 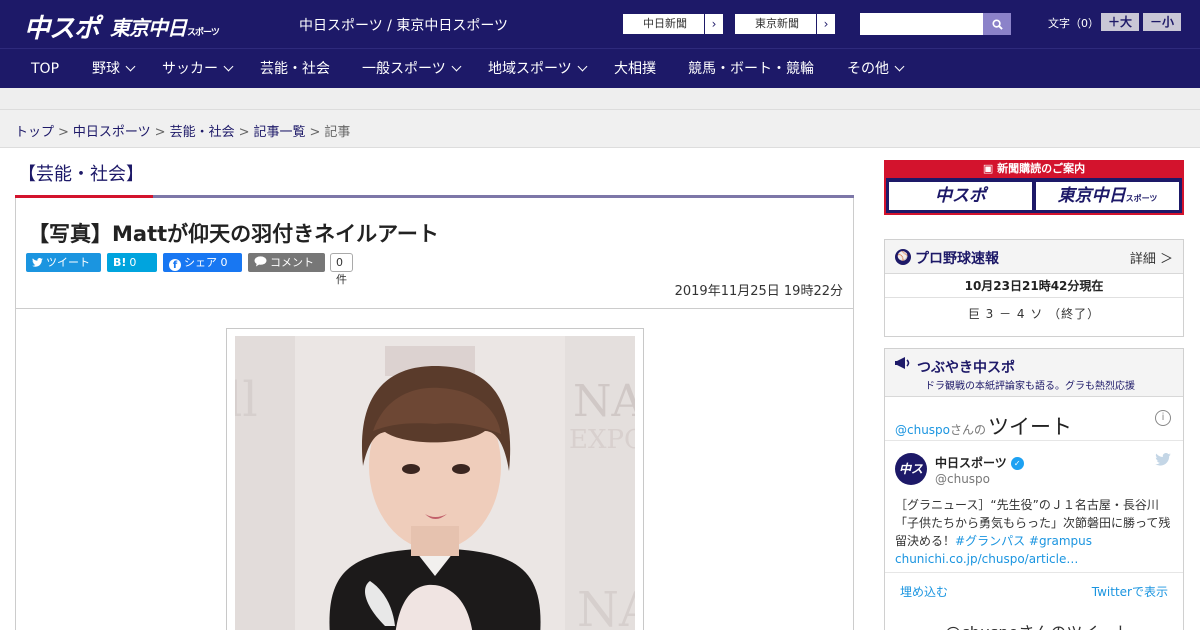 What do you see at coordinates (1151, 257) in the screenshot?
I see `baseball-details-link: 詳細 ＞` at bounding box center [1151, 257].